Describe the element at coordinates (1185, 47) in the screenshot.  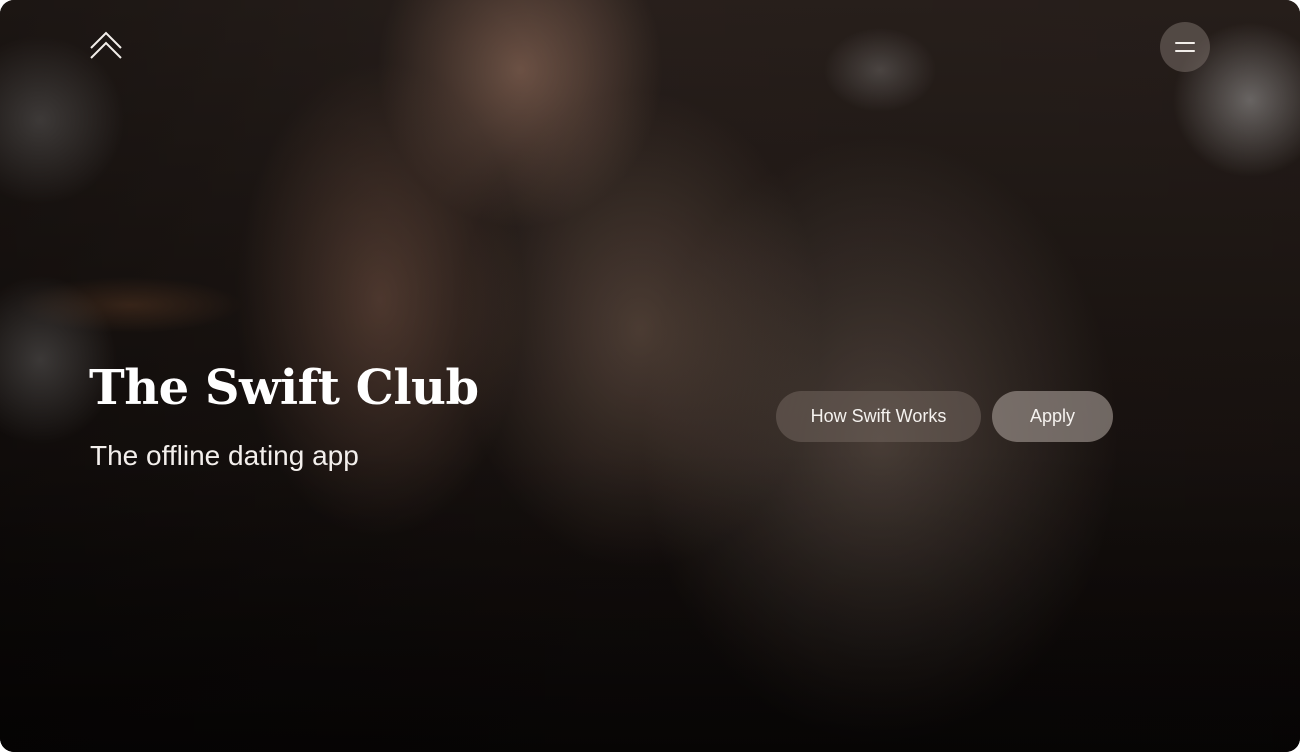
I see `hamburger-menu-button` at that location.